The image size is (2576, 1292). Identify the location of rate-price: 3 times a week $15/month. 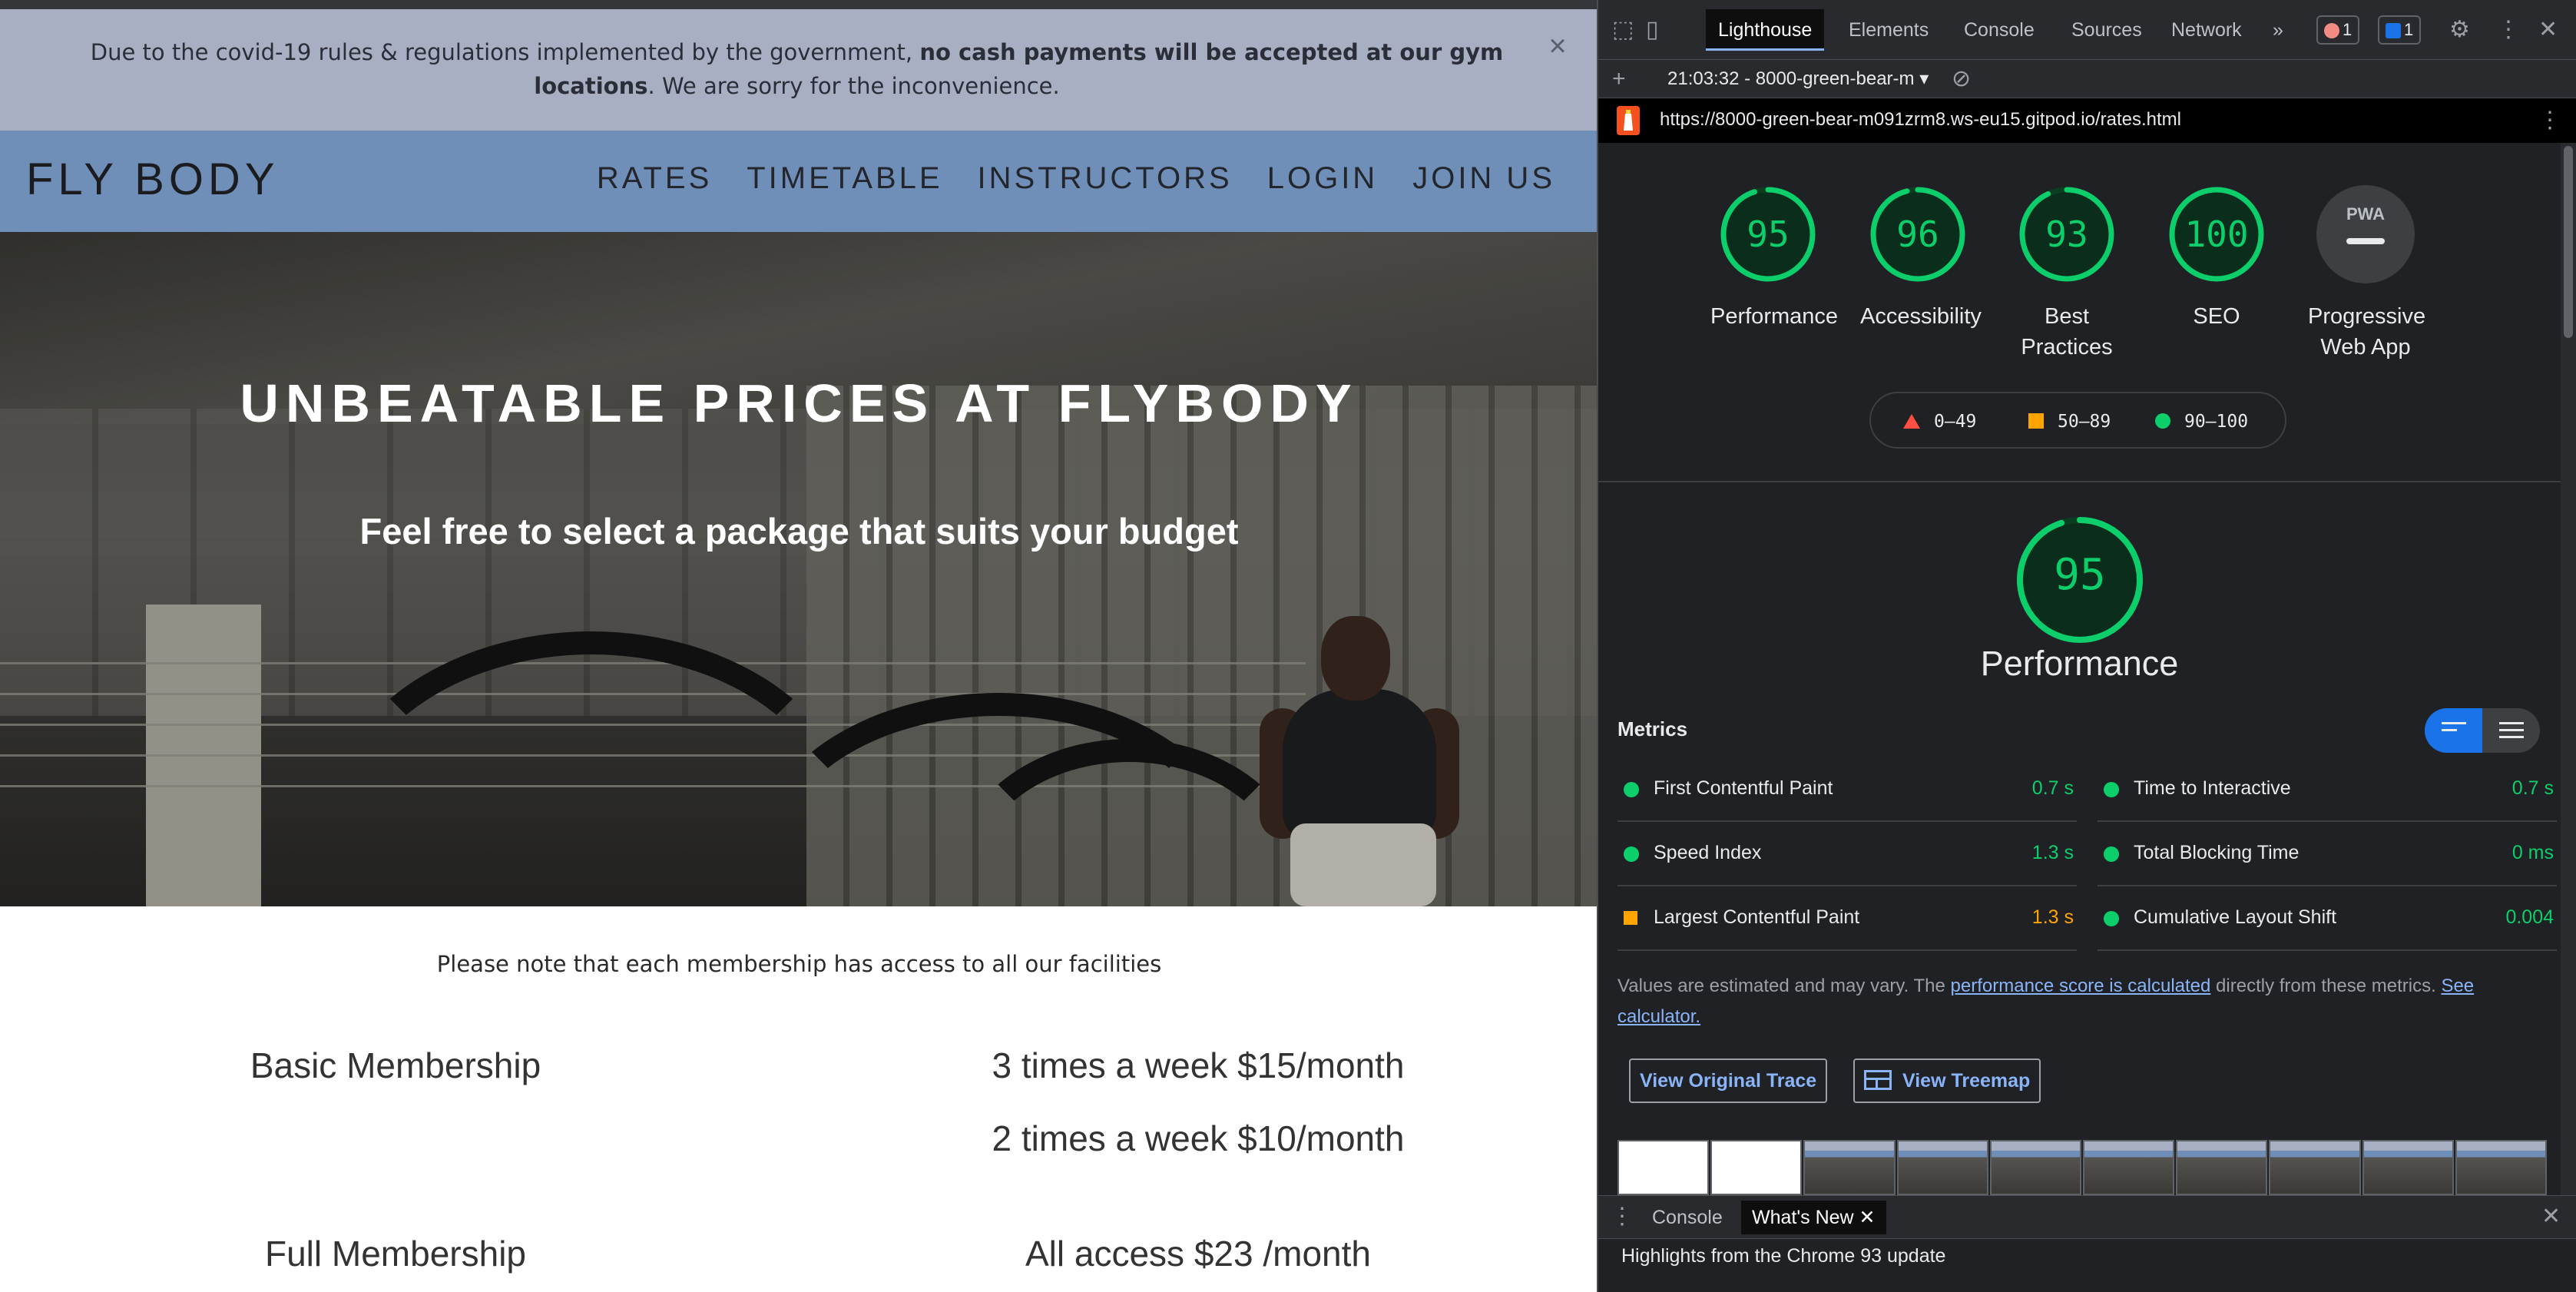
(1199, 1065).